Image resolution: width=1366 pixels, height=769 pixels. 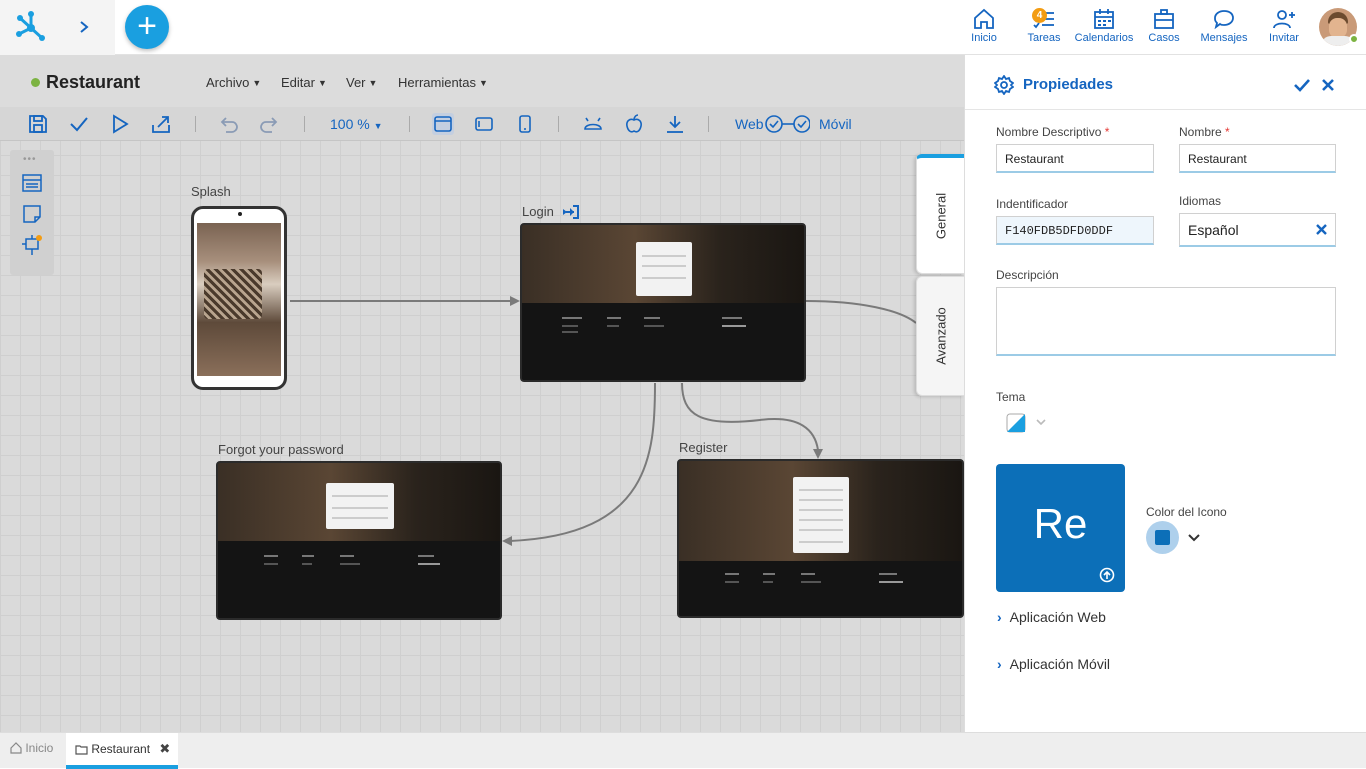 What do you see at coordinates (164, 748) in the screenshot?
I see `close-tab-icon: ✖` at bounding box center [164, 748].